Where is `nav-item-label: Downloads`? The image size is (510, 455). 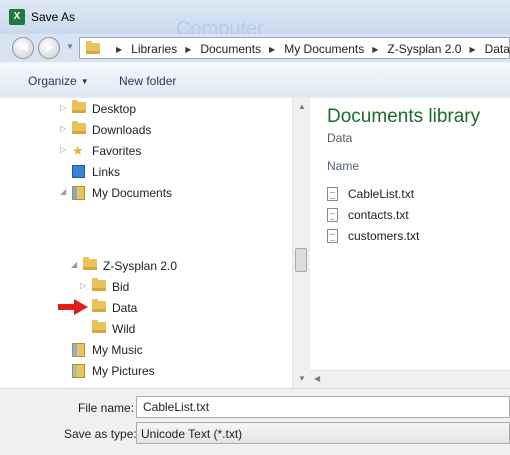 nav-item-label: Downloads is located at coordinates (122, 130).